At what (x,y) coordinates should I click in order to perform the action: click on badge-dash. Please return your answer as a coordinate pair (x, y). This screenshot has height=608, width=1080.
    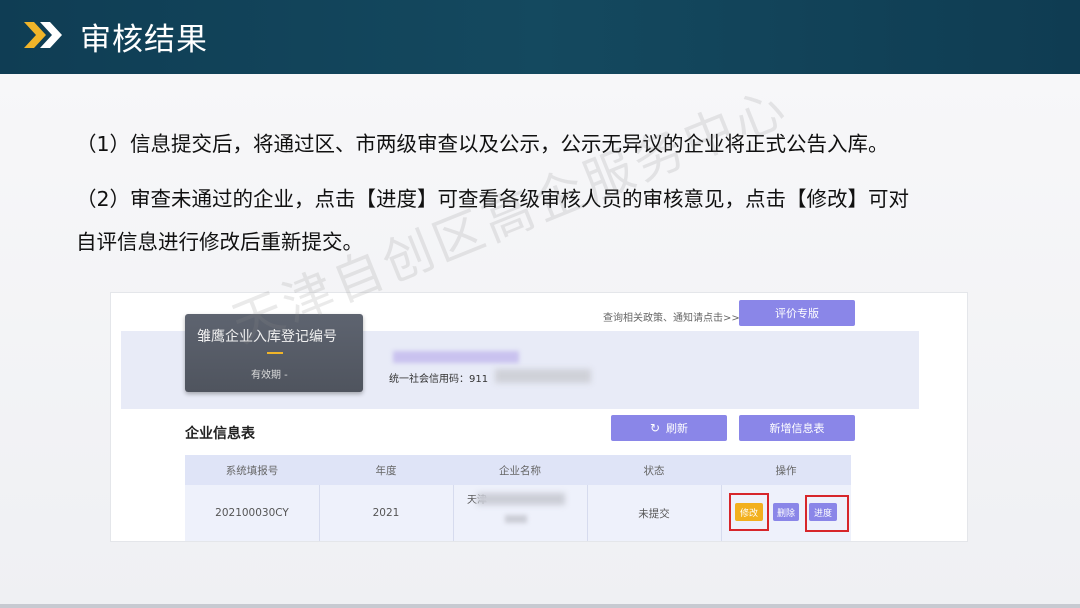
    Looking at the image, I should click on (275, 353).